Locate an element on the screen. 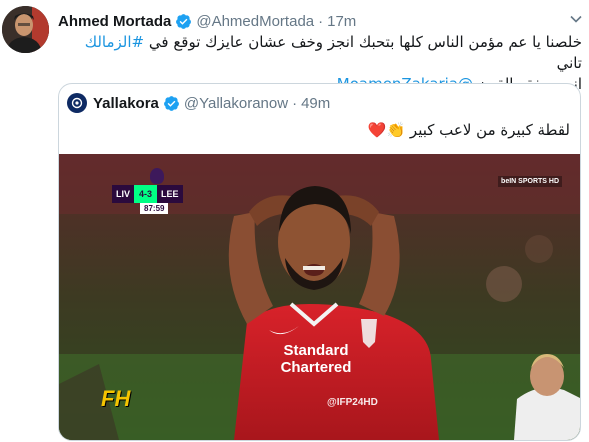 This screenshot has height=442, width=589. quoted-author-avatar is located at coordinates (77, 103).